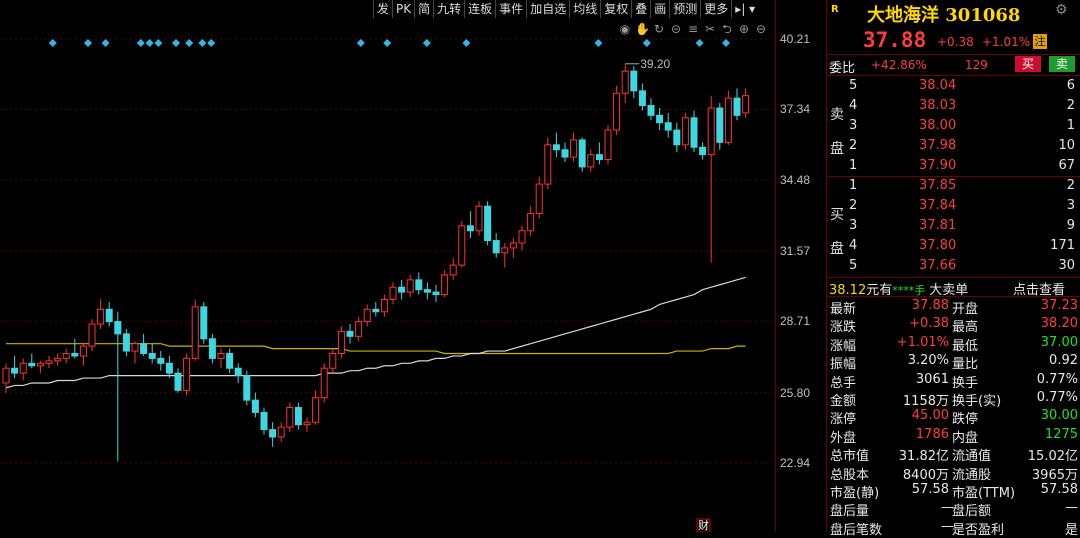 The image size is (1080, 538). Describe the element at coordinates (922, 342) in the screenshot. I see `stat-value: +1.01%` at that location.